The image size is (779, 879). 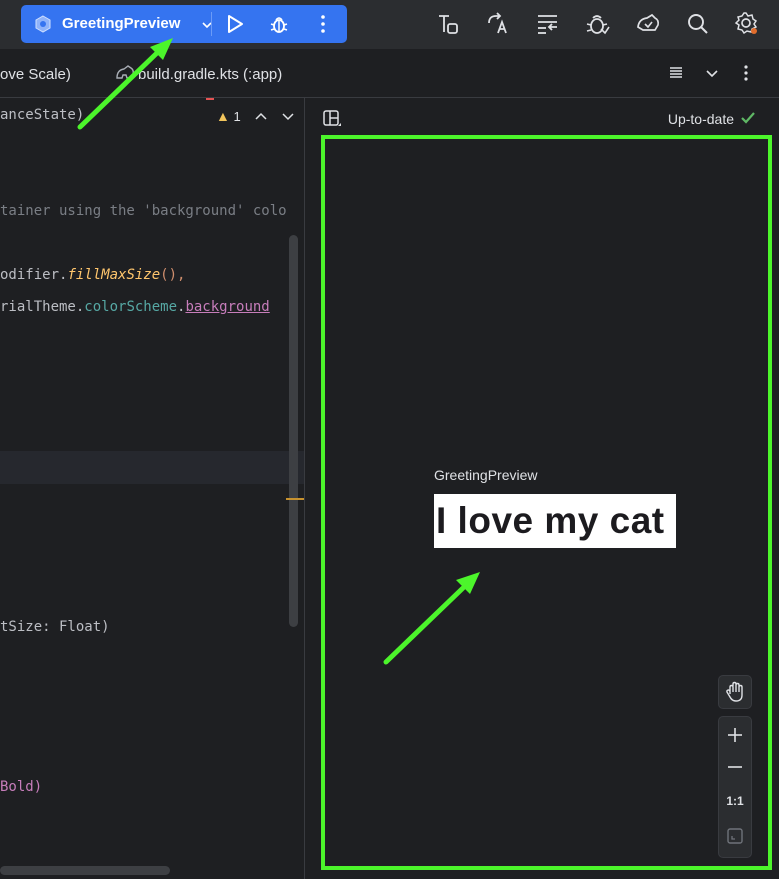 What do you see at coordinates (223, 116) in the screenshot?
I see `warning-icon: ▲` at bounding box center [223, 116].